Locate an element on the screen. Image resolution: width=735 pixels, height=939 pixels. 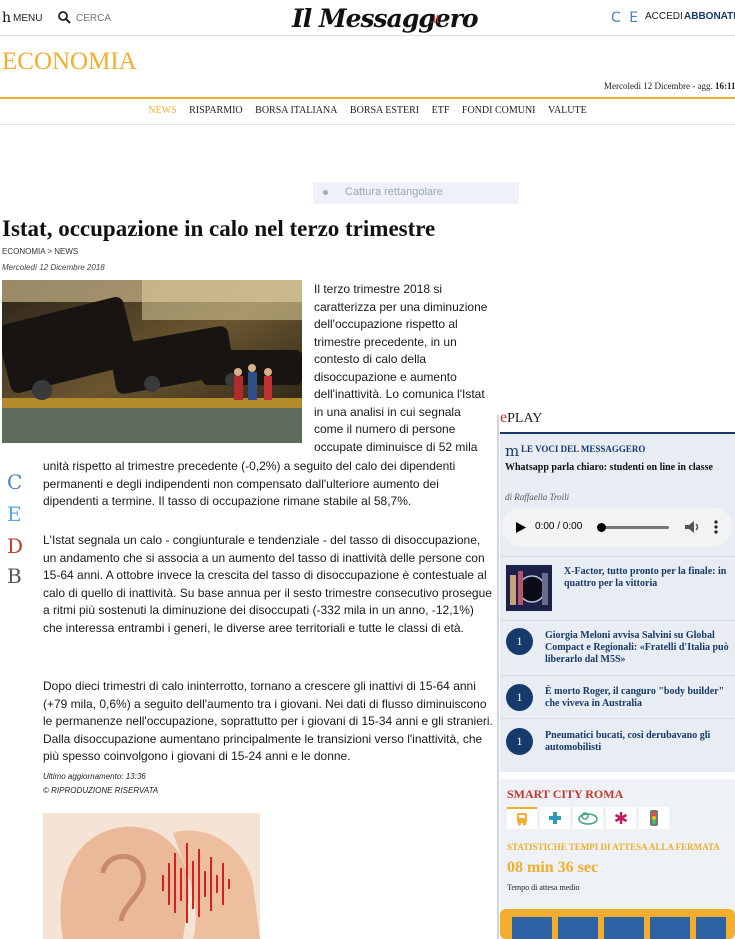
nav-item-etf: ETF is located at coordinates (441, 110).